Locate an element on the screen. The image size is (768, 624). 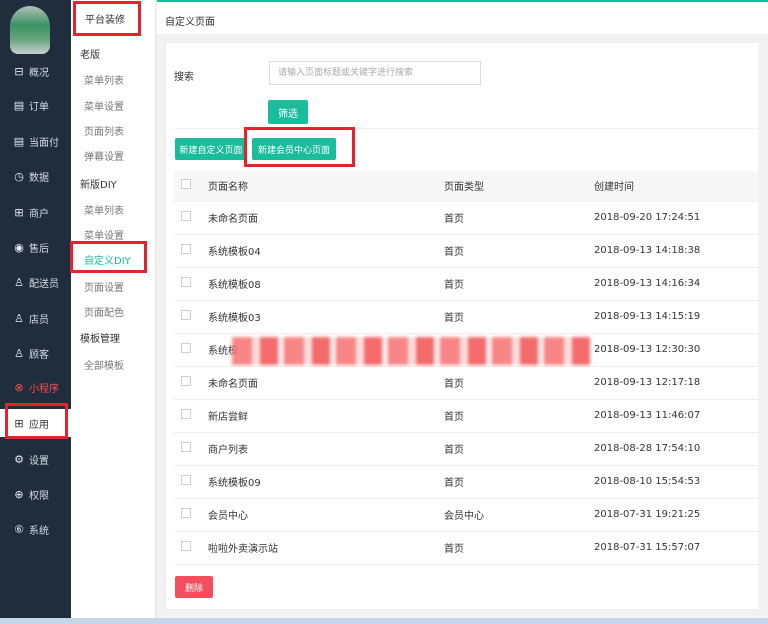
sidebar-item-face-pay: ▤ 当面付 is located at coordinates (35, 141).